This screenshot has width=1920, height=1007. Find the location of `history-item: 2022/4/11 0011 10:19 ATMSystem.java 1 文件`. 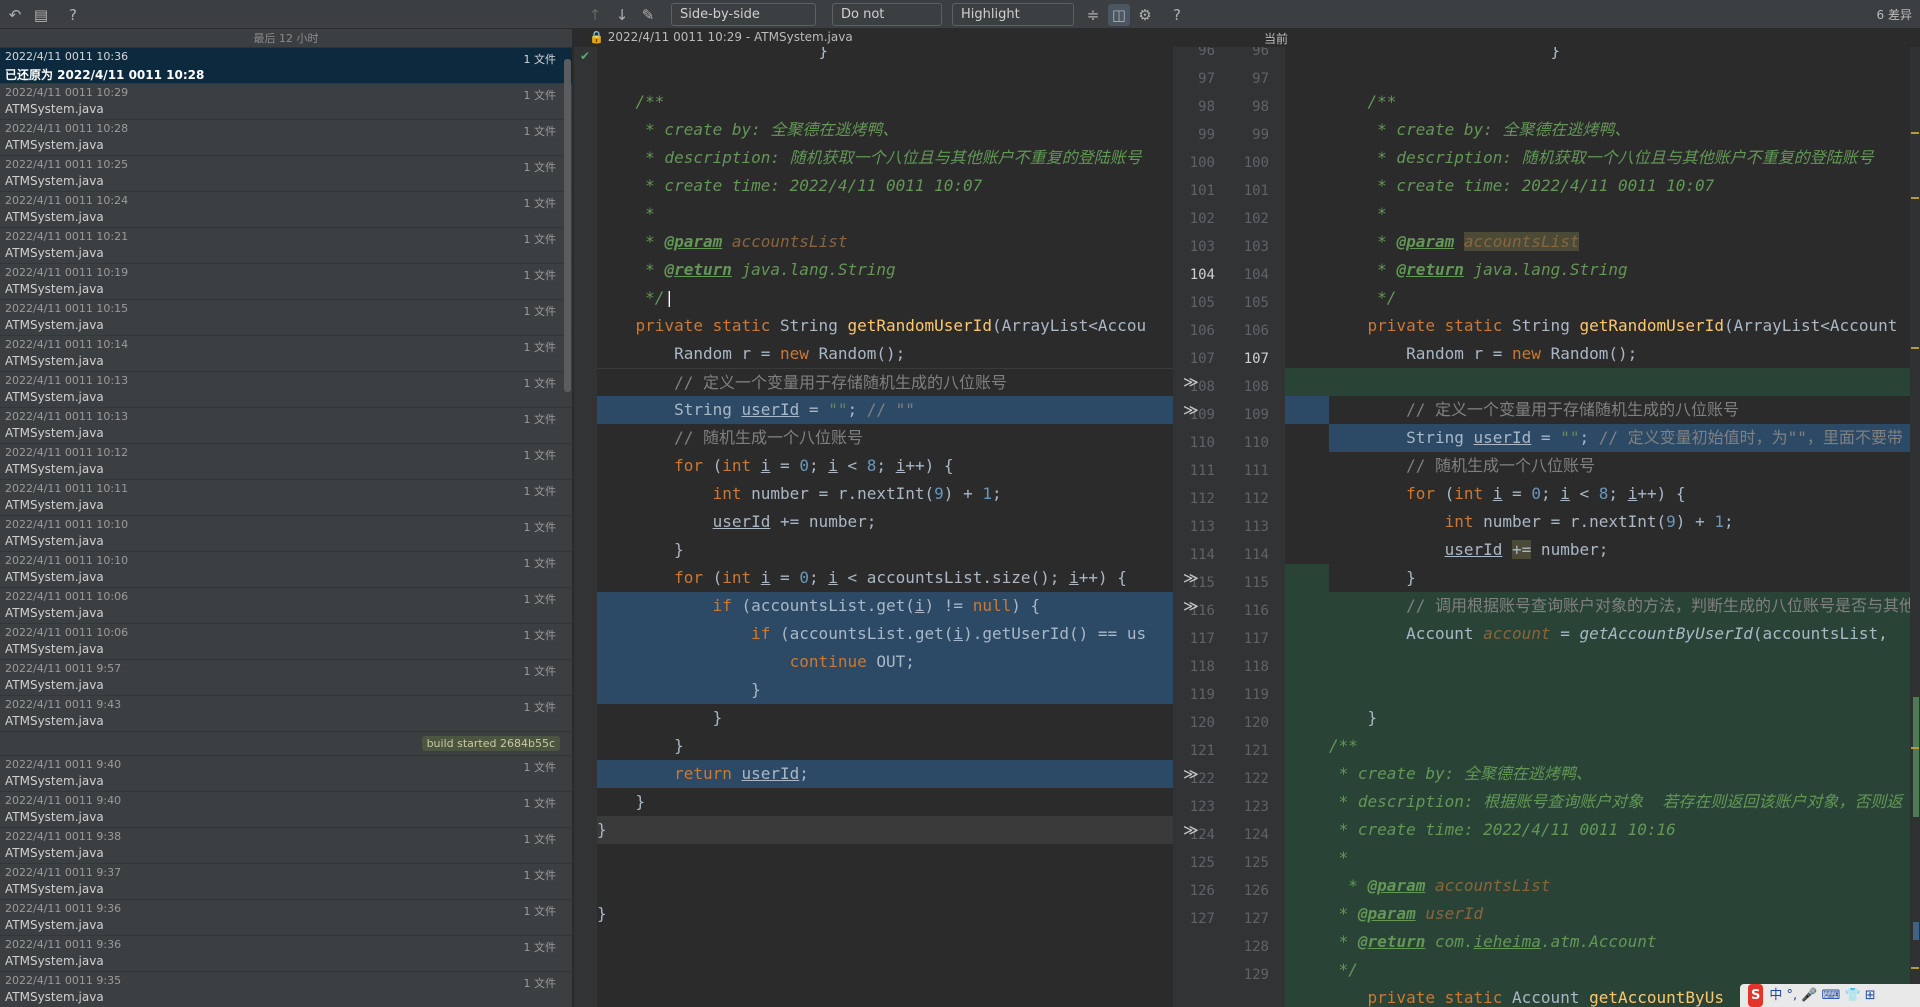

history-item: 2022/4/11 0011 10:19 ATMSystem.java 1 文件 is located at coordinates (286, 282).